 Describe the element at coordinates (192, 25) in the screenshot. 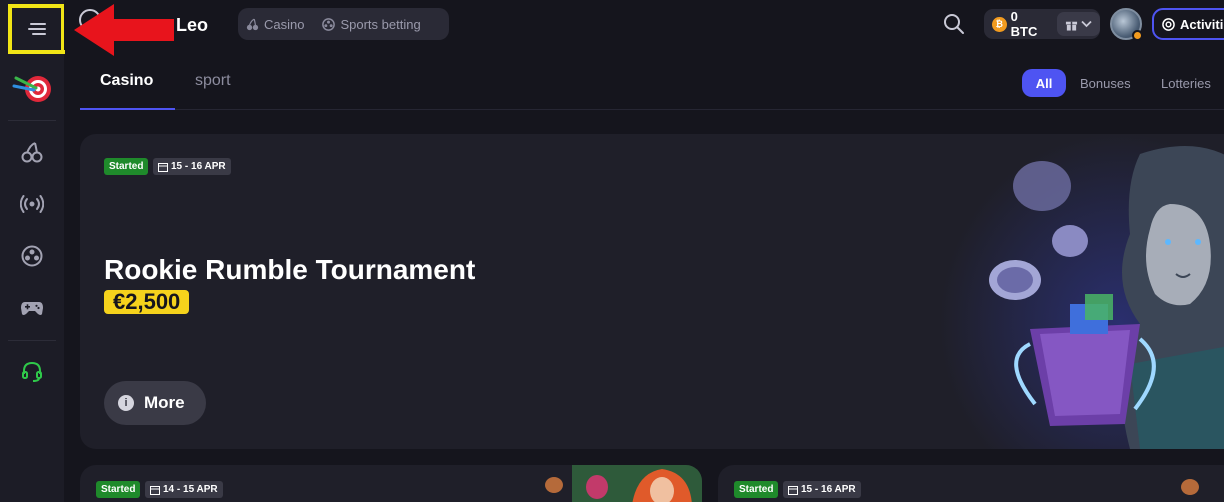

I see `brand-name: Leo` at that location.